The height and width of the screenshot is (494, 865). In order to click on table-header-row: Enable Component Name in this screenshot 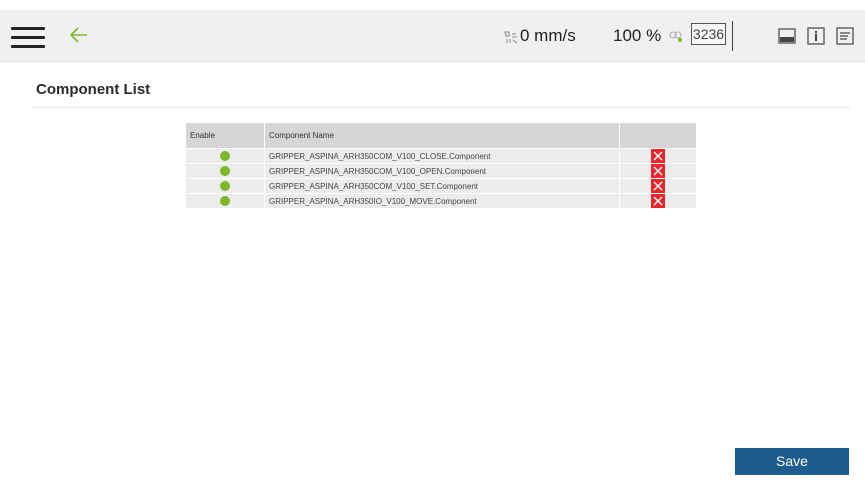, I will do `click(441, 135)`.